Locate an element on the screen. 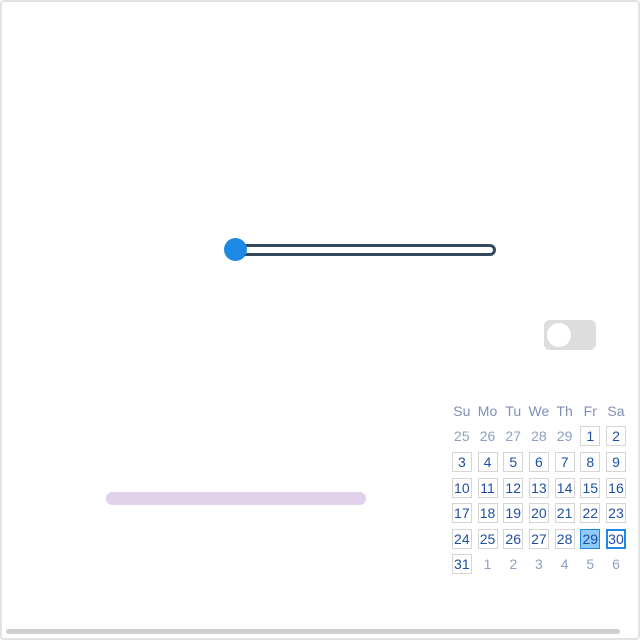 Image resolution: width=640 pixels, height=640 pixels. calendar-day: 18 is located at coordinates (487, 513).